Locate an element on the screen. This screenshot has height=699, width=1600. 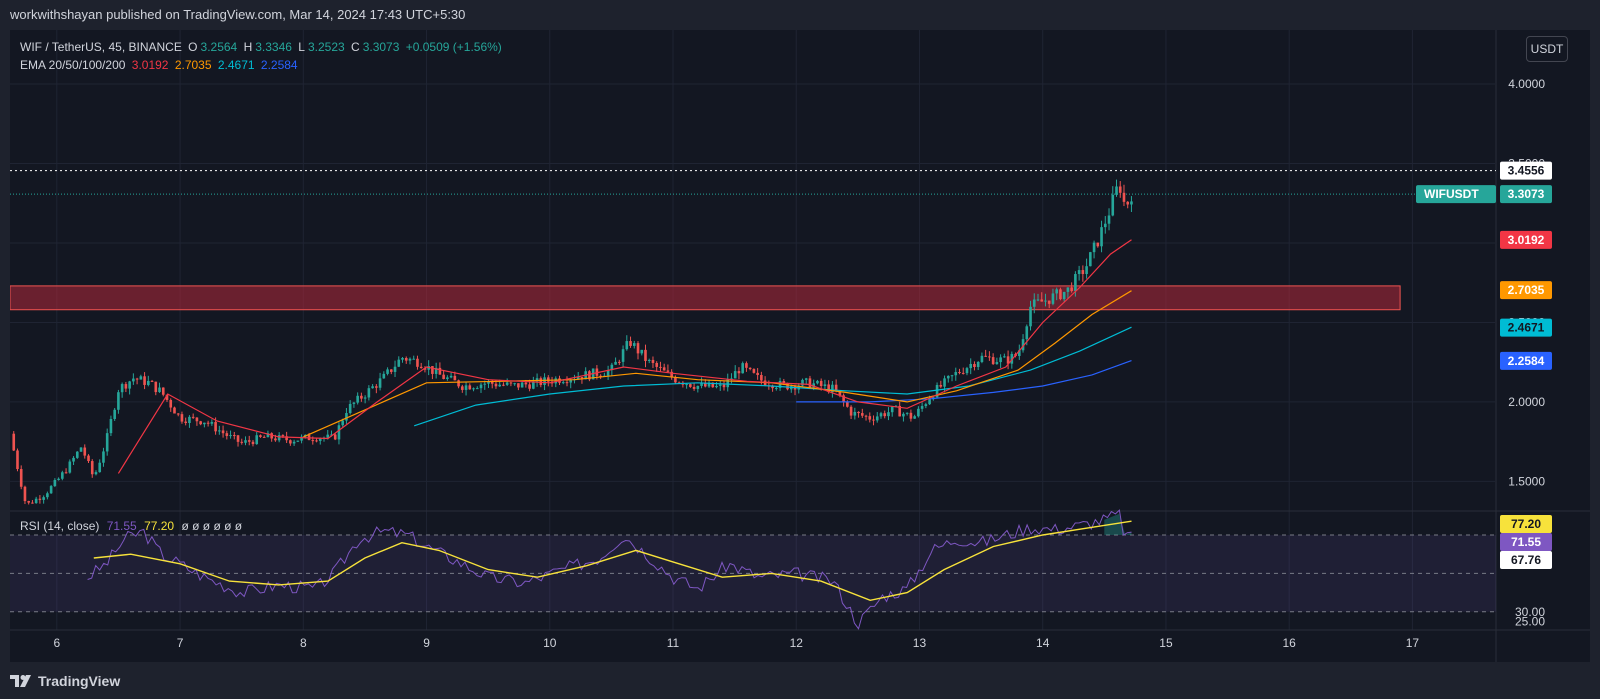
ema50-line is located at coordinates (717, 364).